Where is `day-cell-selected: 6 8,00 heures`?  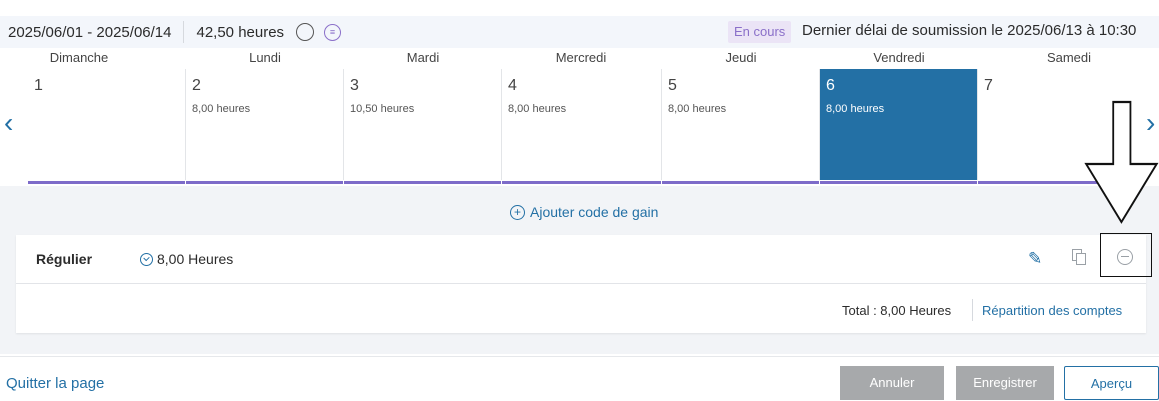
day-cell-selected: 6 8,00 heures is located at coordinates (899, 126).